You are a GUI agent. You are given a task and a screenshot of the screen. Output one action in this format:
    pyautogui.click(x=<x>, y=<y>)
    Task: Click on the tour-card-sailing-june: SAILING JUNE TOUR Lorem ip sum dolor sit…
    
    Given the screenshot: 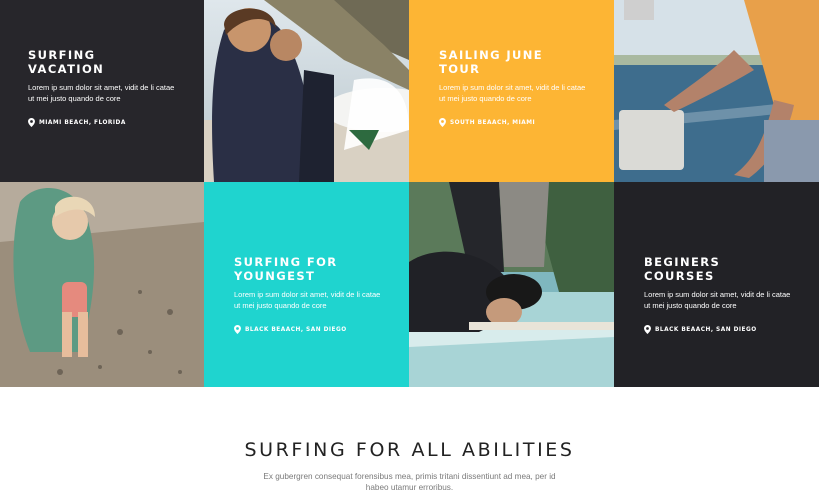 What is the action you would take?
    pyautogui.click(x=511, y=91)
    